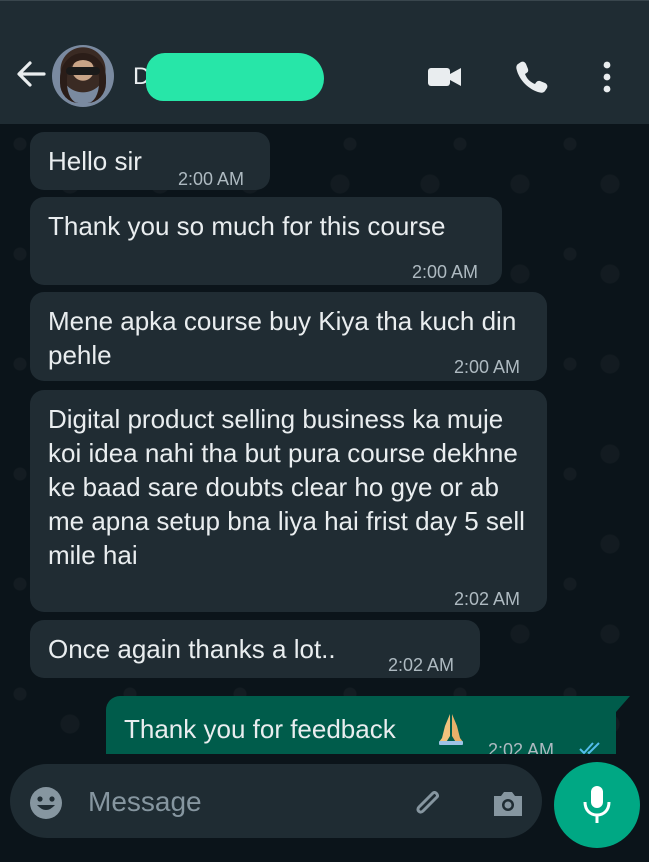  I want to click on avatar-hair, so click(83, 78).